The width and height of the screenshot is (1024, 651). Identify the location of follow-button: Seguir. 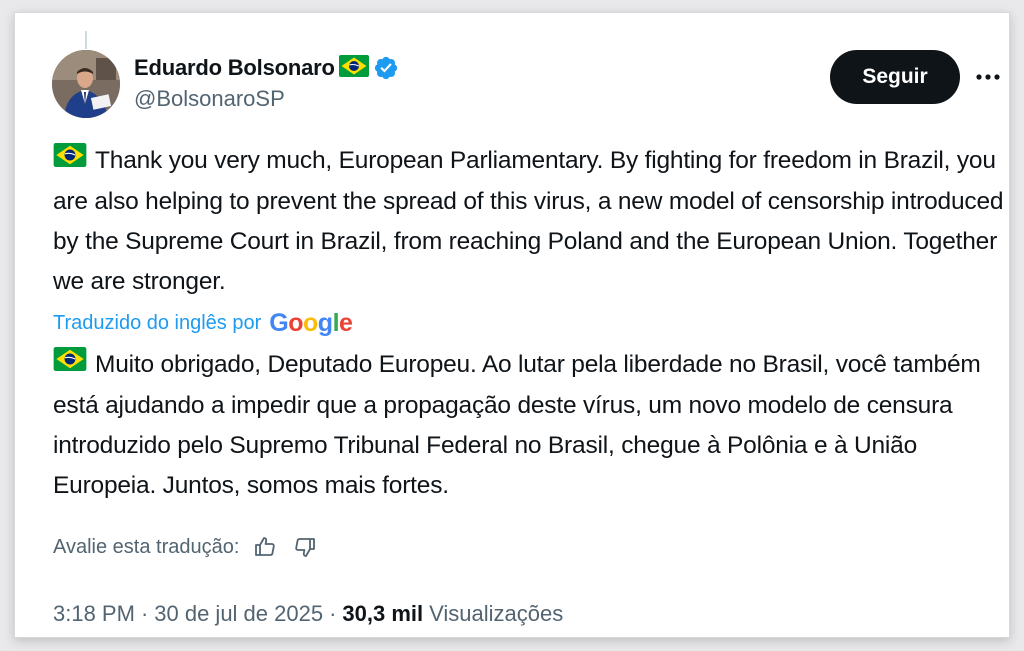
(895, 77).